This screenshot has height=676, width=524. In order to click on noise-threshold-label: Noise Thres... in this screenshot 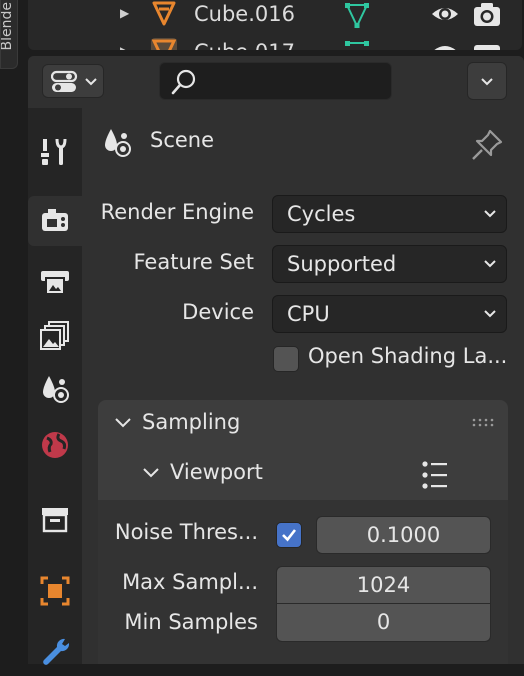, I will do `click(186, 532)`.